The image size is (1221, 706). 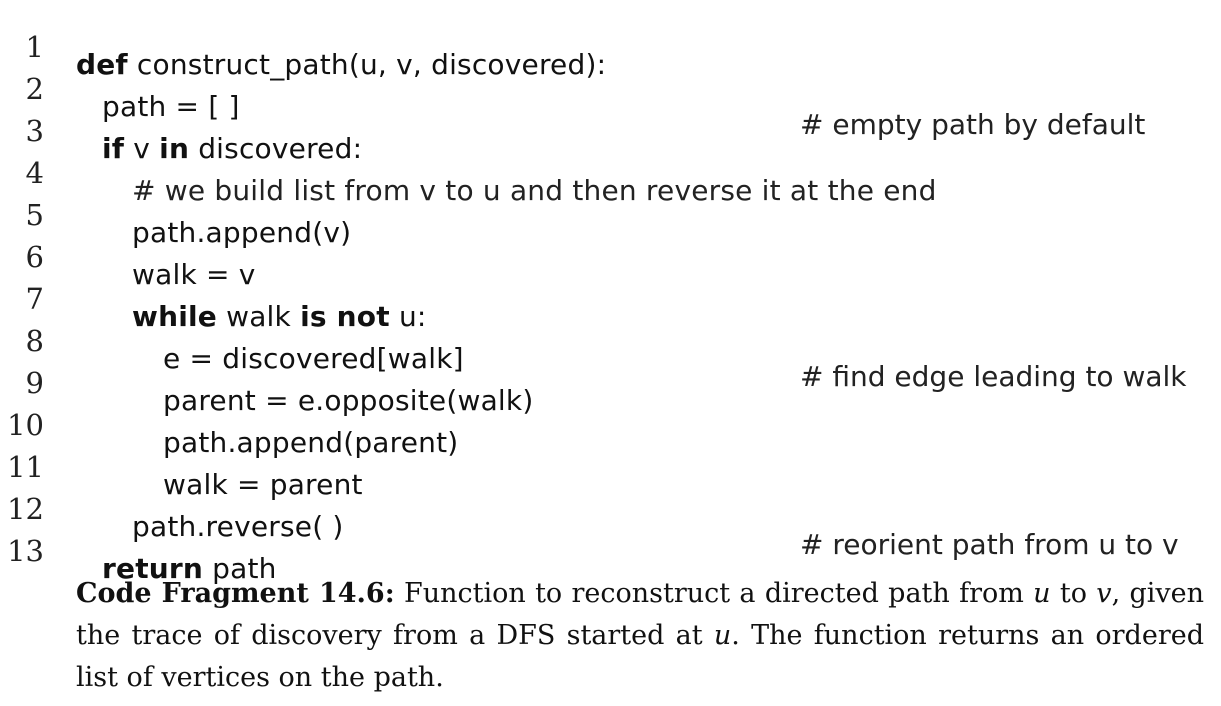 What do you see at coordinates (610, 380) in the screenshot?
I see `code-line-9: 9 parent = e.opposite(walk)` at bounding box center [610, 380].